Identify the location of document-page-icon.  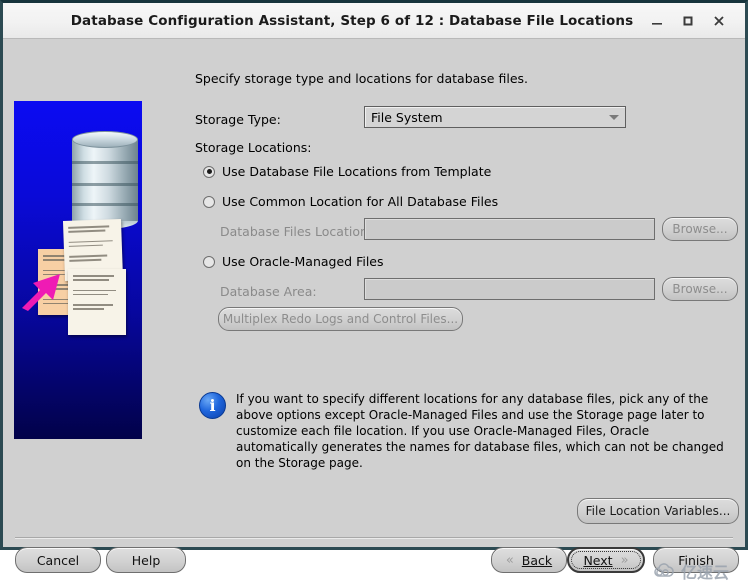
(97, 302).